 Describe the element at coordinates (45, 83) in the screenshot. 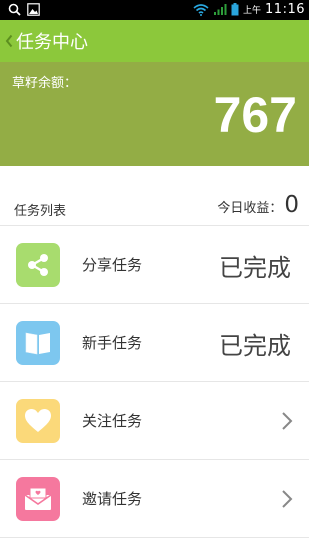

I see `balance-label: 草籽余额：` at that location.